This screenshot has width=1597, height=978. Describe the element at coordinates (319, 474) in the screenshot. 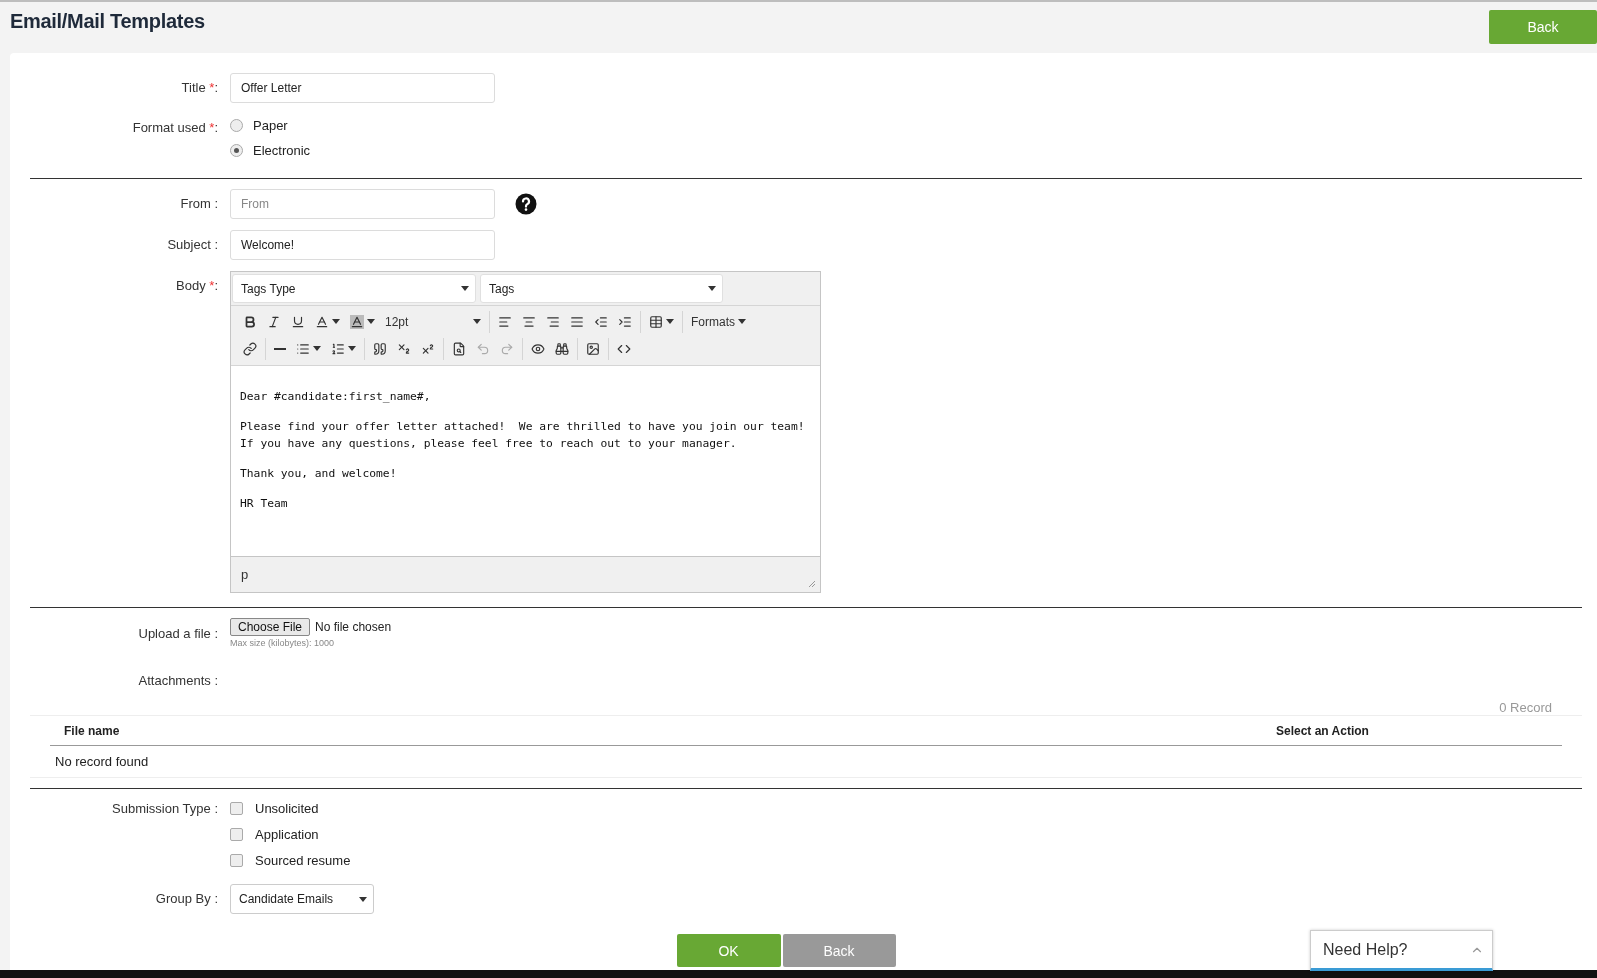

I see `body-paragraph: Thank you, and welcome!` at that location.